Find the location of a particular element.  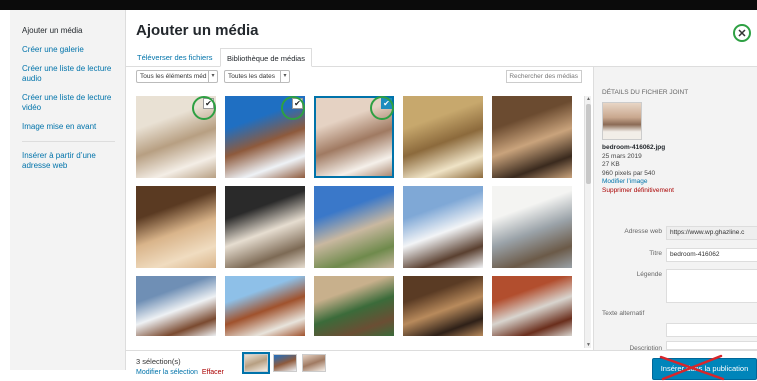

title-label: Titre is located at coordinates (655, 253).